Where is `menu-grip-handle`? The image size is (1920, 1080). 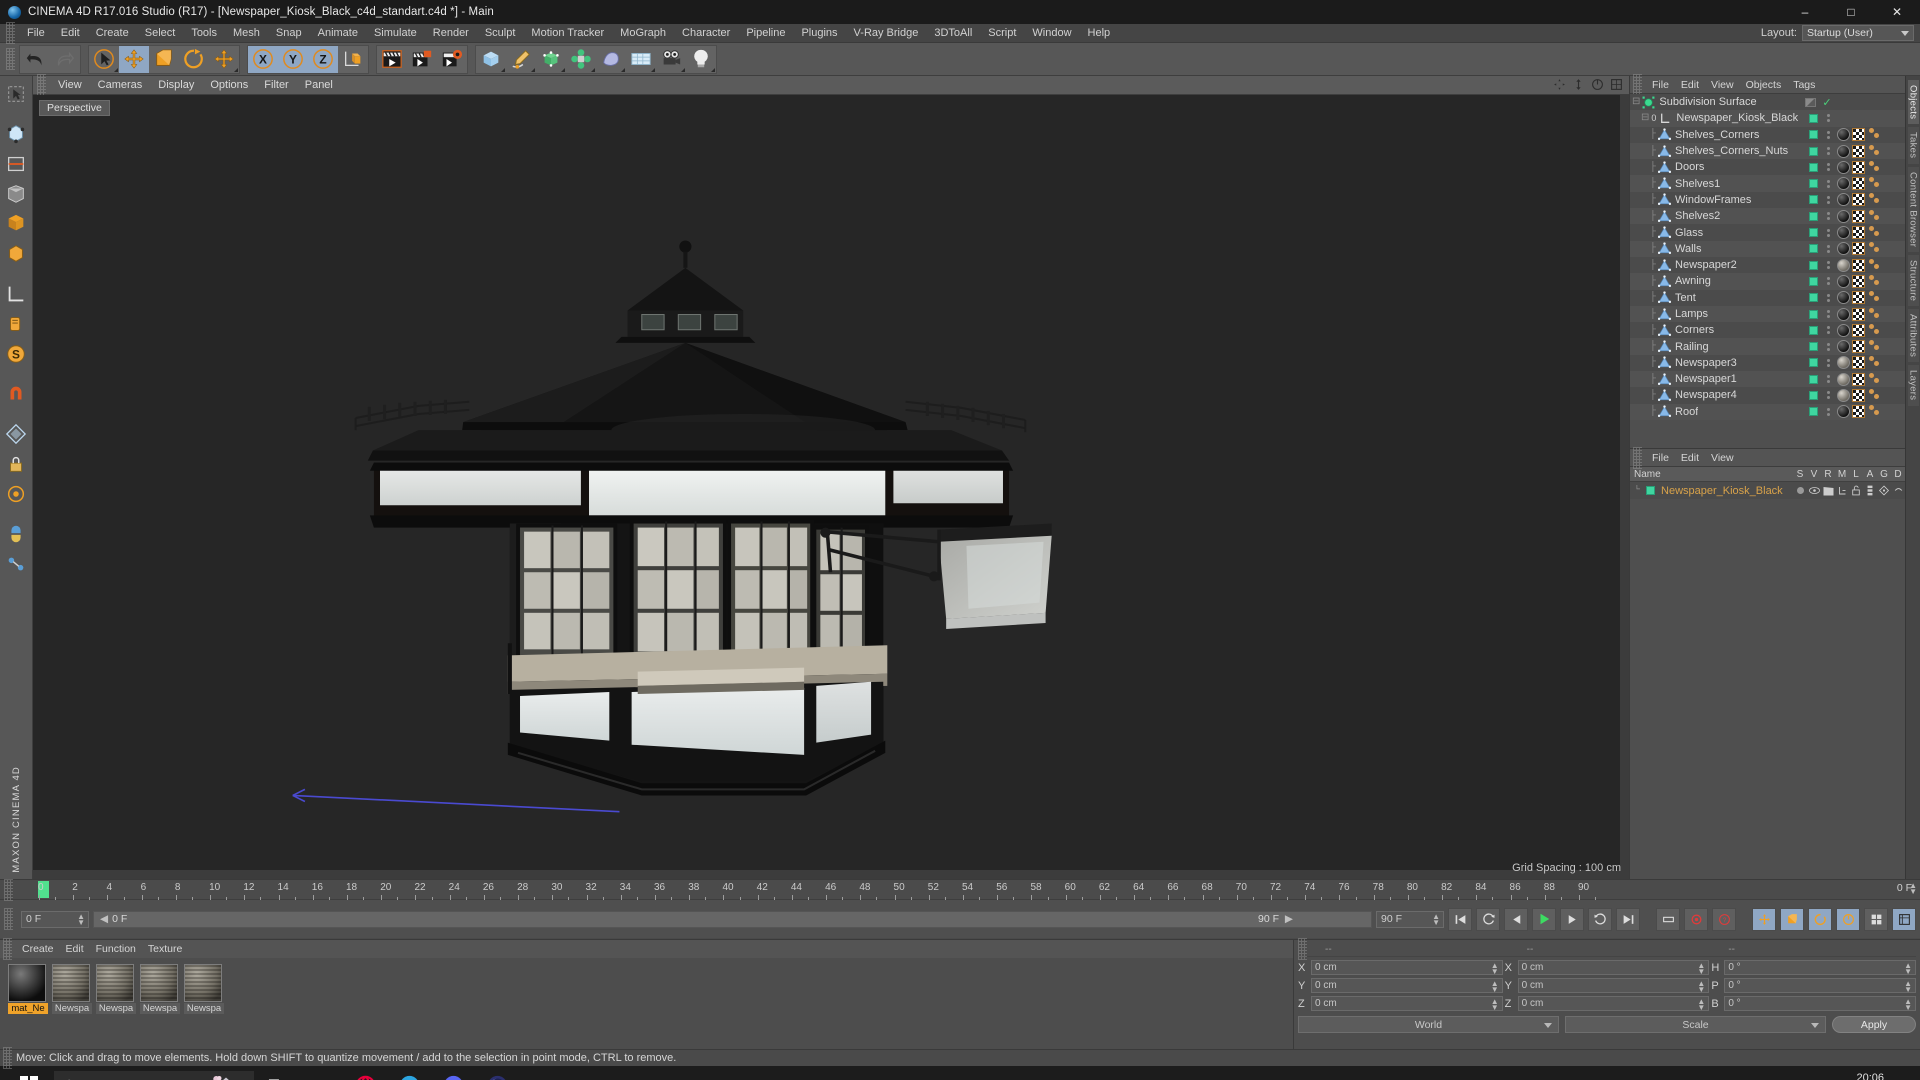
menu-grip-handle is located at coordinates (10, 33).